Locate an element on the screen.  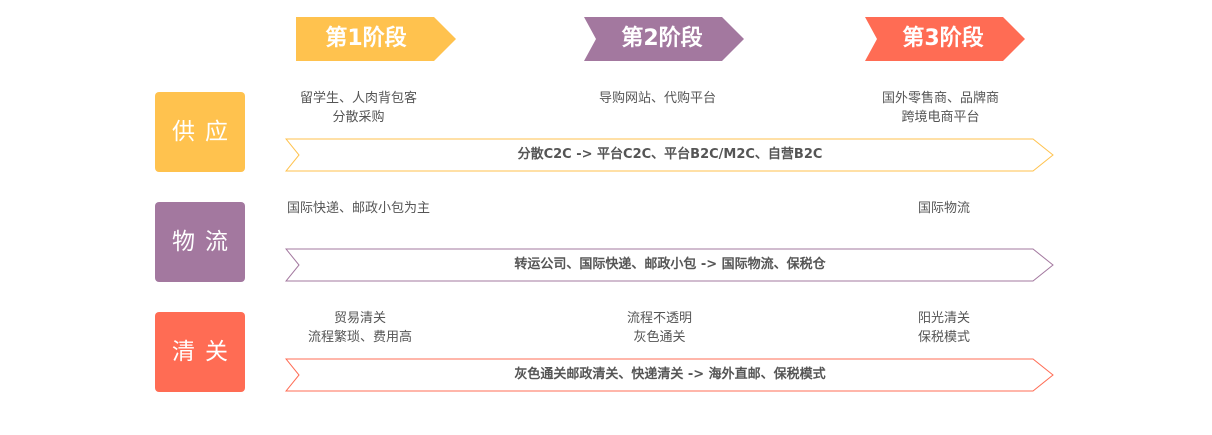
supply-stage-3-line-2: 跨境电商平台 is located at coordinates (940, 117).